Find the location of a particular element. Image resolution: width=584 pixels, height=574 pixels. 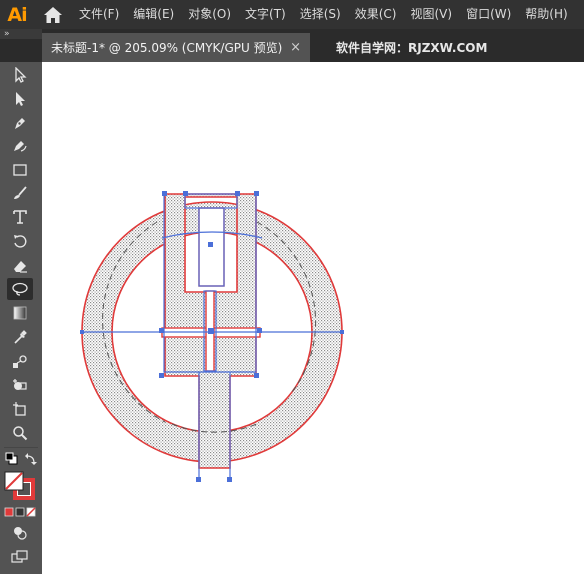

gradient-tool is located at coordinates (20, 313).